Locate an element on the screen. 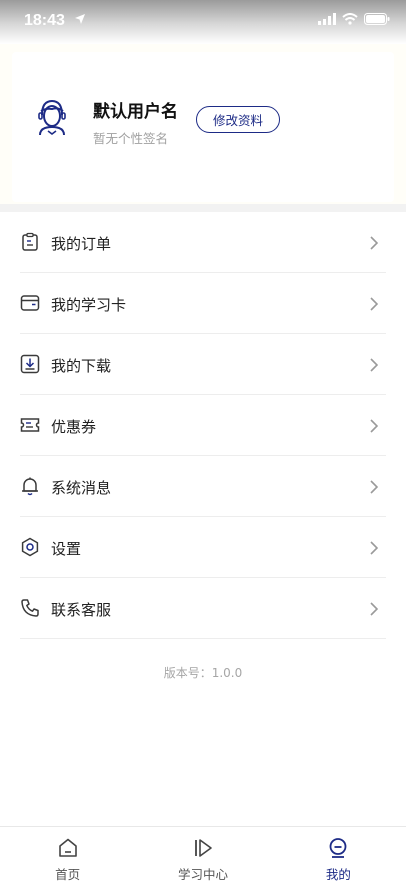 This screenshot has height=888, width=406. menu-item-study-card: 我的学习卡 is located at coordinates (203, 303).